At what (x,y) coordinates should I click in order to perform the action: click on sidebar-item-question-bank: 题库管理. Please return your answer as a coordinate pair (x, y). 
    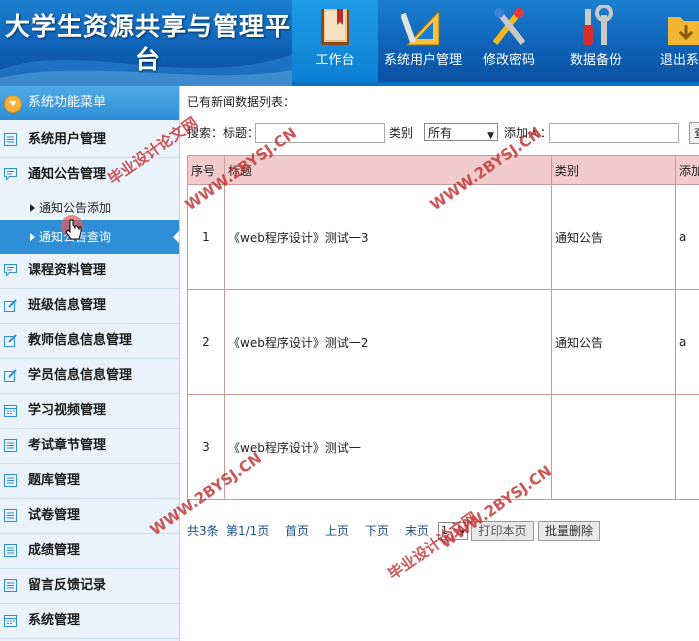
    Looking at the image, I should click on (89, 481).